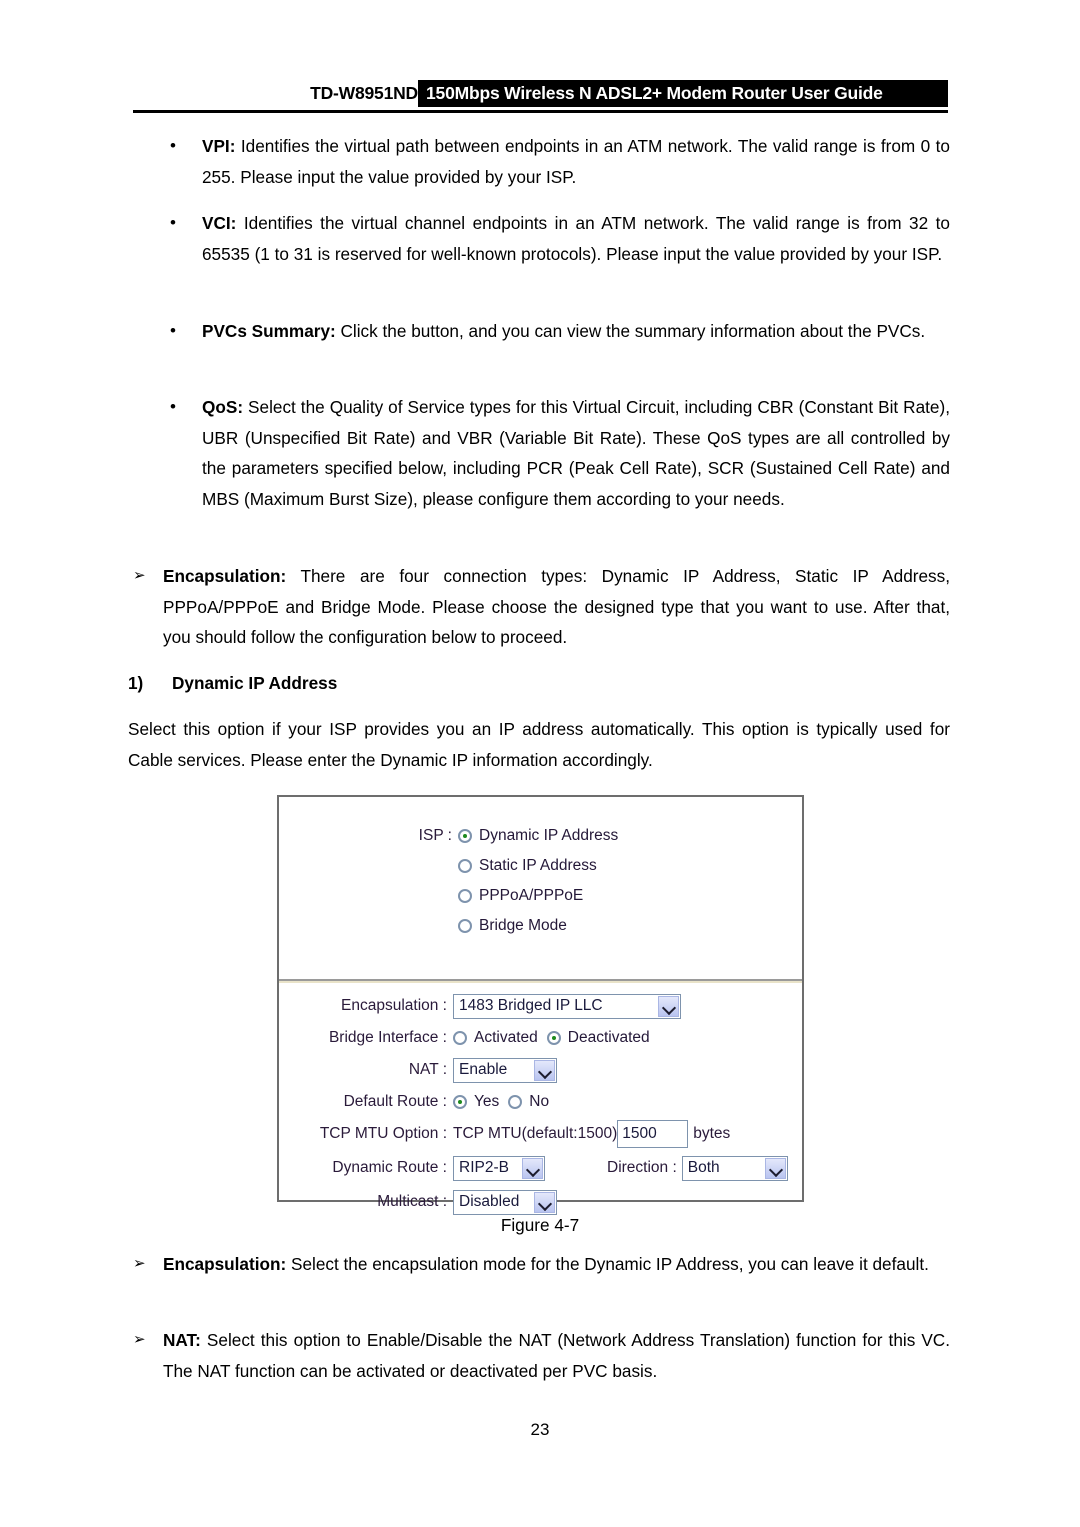  Describe the element at coordinates (383, 1133) in the screenshot. I see `tcp-mtu-label: TCP MTU Option :` at that location.